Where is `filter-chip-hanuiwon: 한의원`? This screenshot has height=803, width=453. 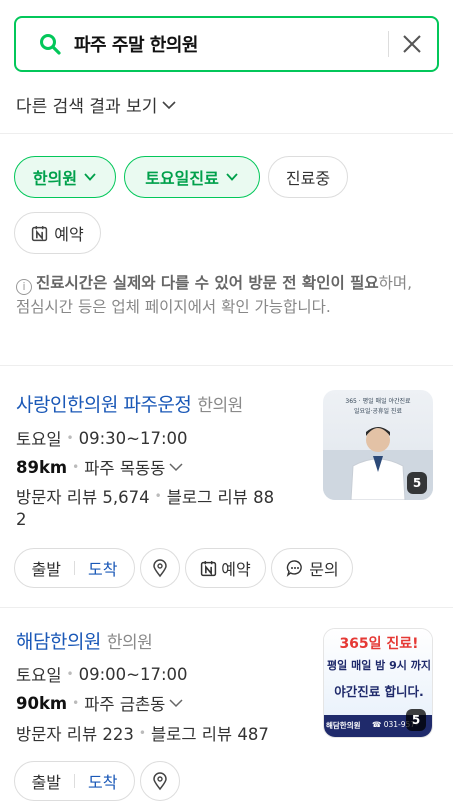
filter-chip-hanuiwon: 한의원 is located at coordinates (65, 177).